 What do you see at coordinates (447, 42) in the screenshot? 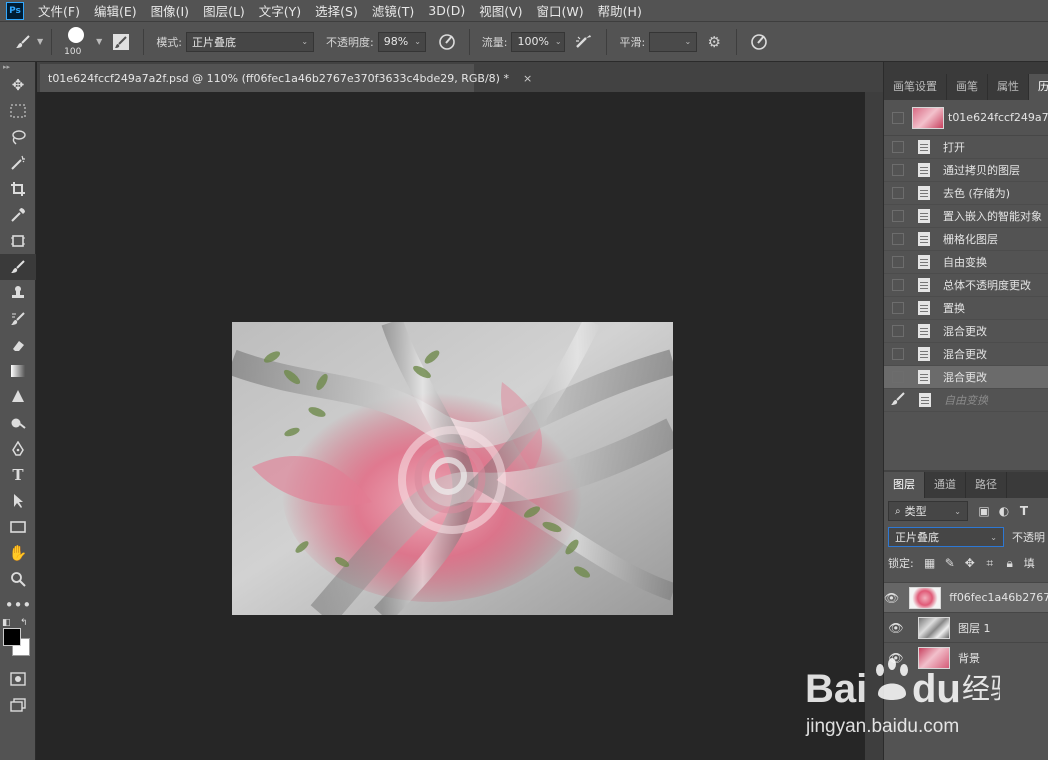
I see `pressure-opacity-icon` at bounding box center [447, 42].